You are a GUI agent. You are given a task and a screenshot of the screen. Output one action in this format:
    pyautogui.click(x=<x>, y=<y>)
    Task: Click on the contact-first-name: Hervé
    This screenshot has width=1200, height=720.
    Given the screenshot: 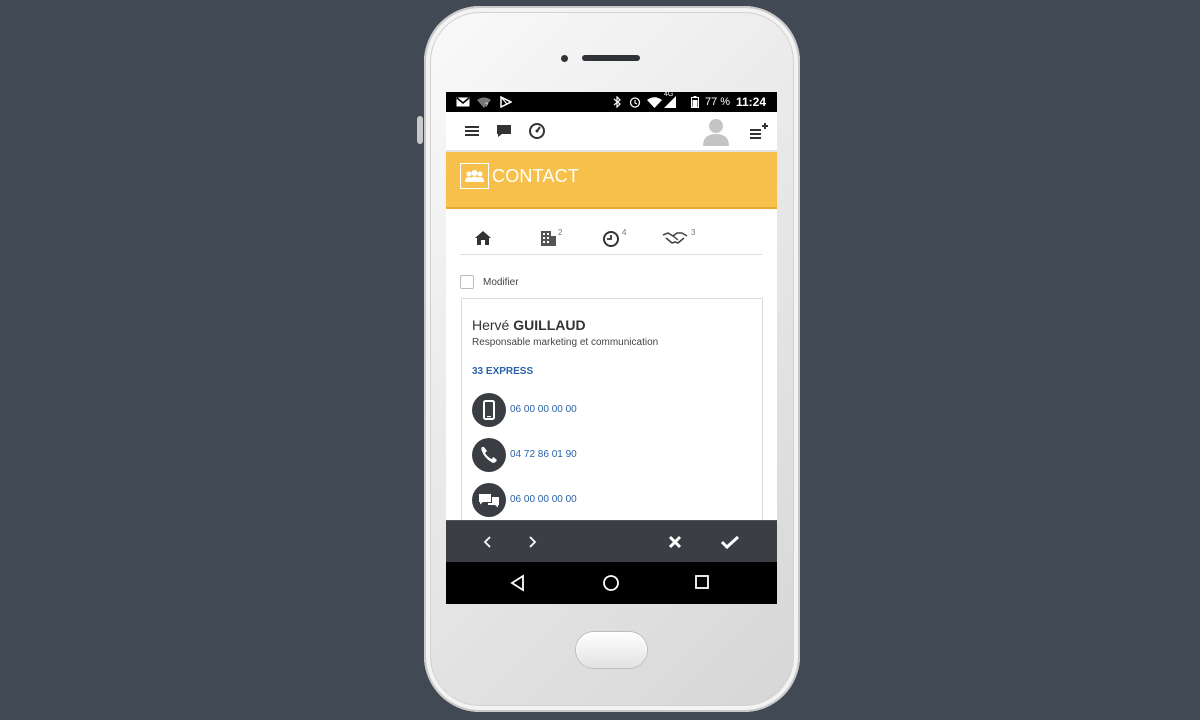 What is the action you would take?
    pyautogui.click(x=491, y=325)
    